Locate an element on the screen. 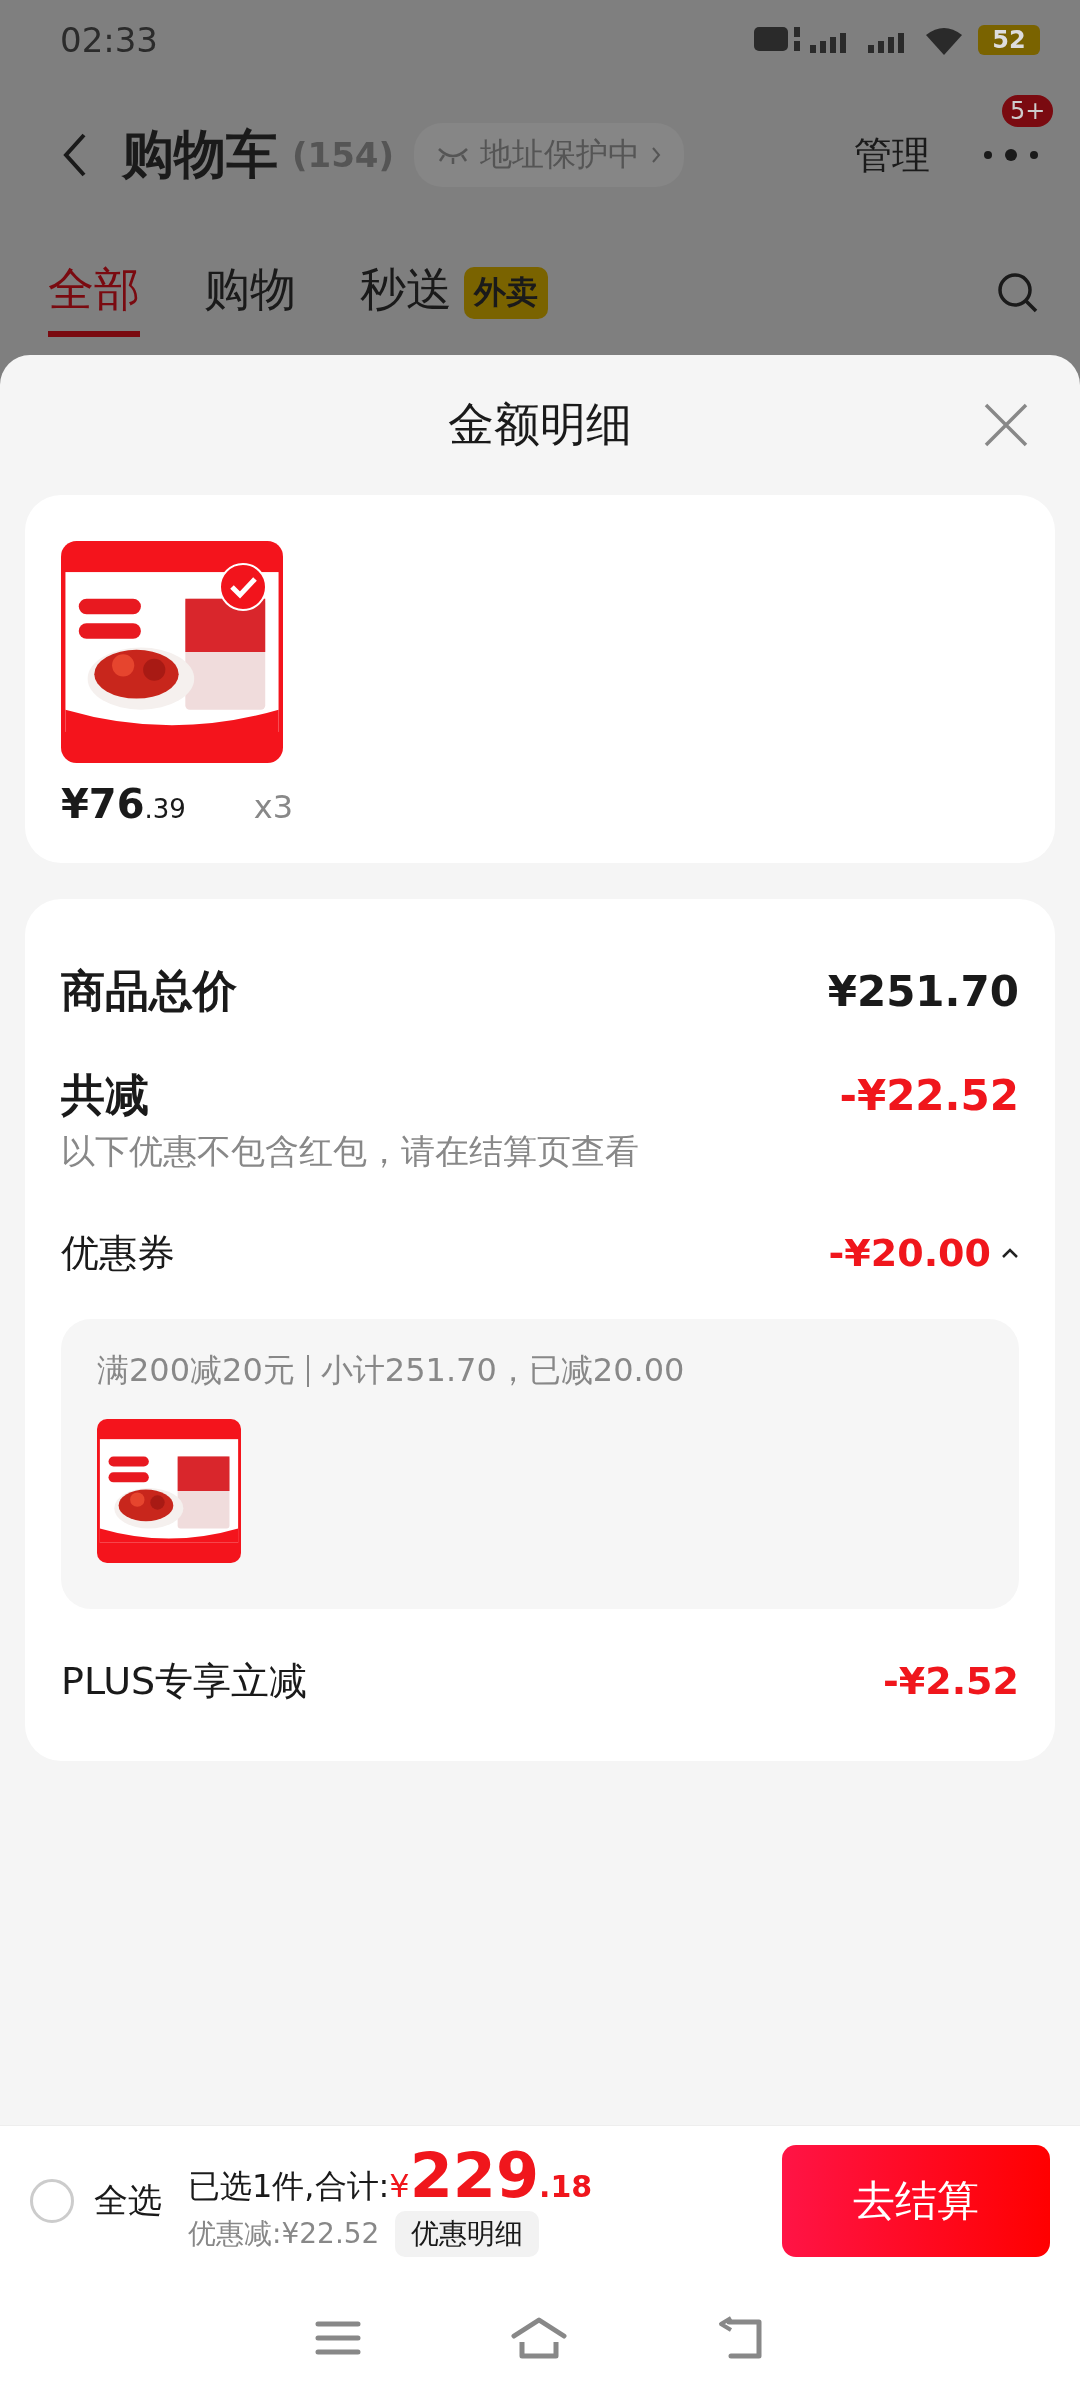  chevron-icon is located at coordinates (656, 155).